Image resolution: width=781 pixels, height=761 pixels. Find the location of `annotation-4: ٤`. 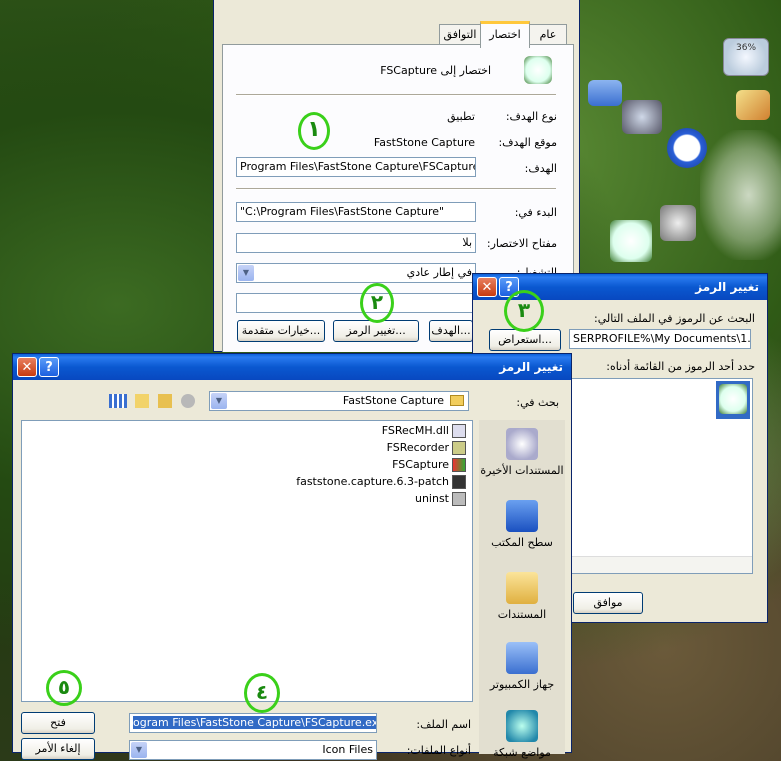

annotation-4: ٤ is located at coordinates (262, 693).